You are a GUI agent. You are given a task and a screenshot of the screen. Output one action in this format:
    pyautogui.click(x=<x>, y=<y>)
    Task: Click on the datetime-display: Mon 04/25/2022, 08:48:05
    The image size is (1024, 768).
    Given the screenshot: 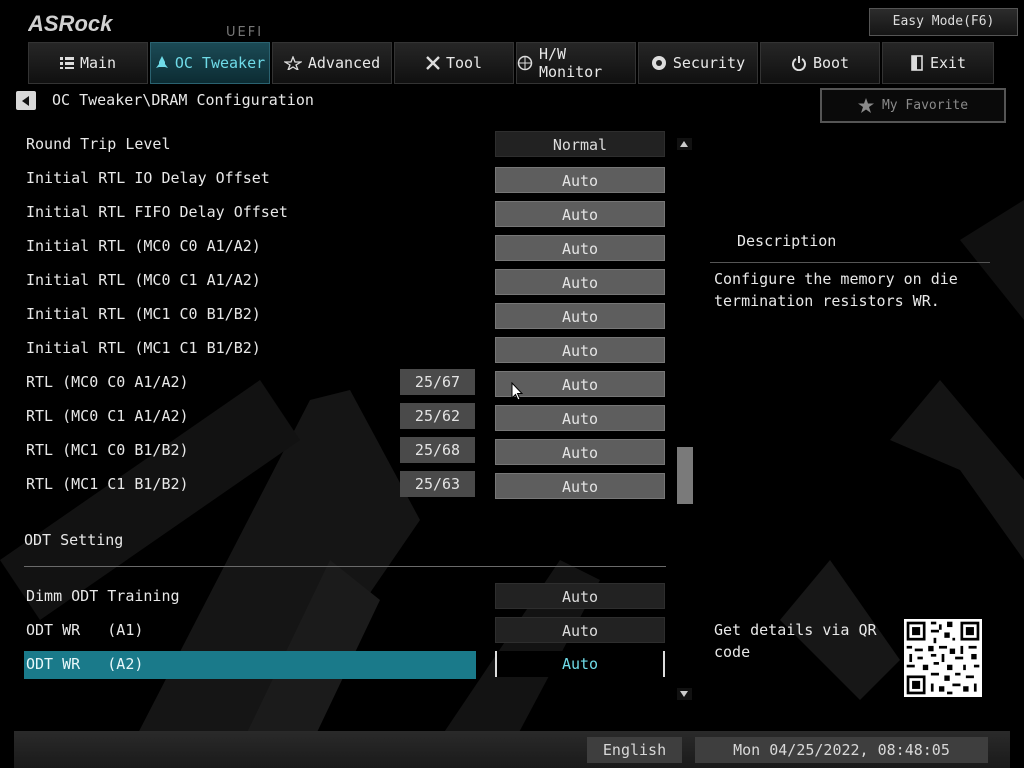 What is the action you would take?
    pyautogui.click(x=841, y=750)
    